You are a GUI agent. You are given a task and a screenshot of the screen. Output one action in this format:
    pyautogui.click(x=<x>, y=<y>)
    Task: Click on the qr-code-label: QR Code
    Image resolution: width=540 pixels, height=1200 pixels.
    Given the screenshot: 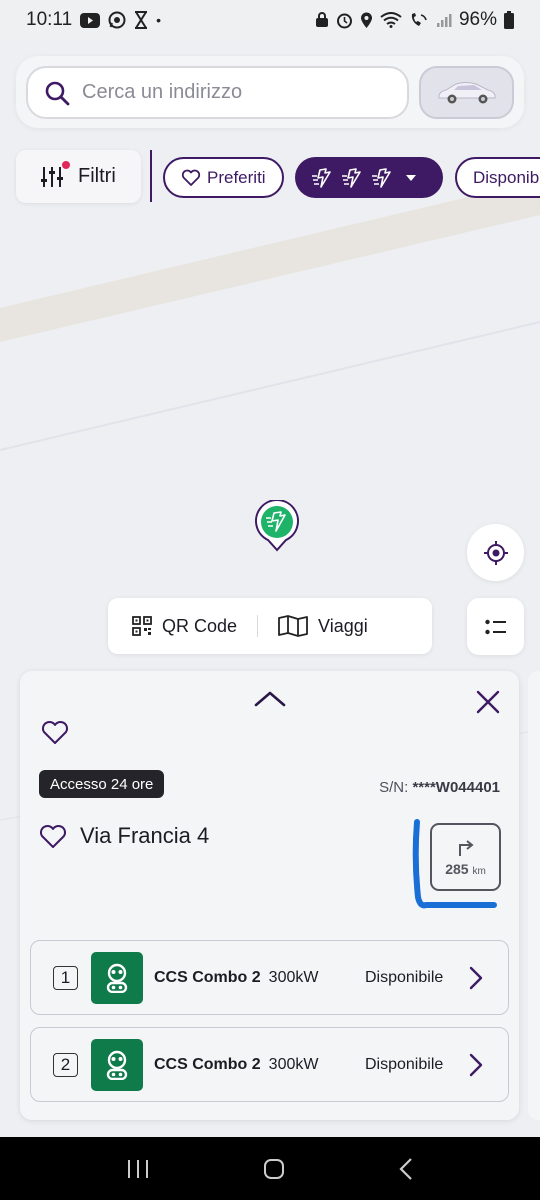 What is the action you would take?
    pyautogui.click(x=200, y=625)
    